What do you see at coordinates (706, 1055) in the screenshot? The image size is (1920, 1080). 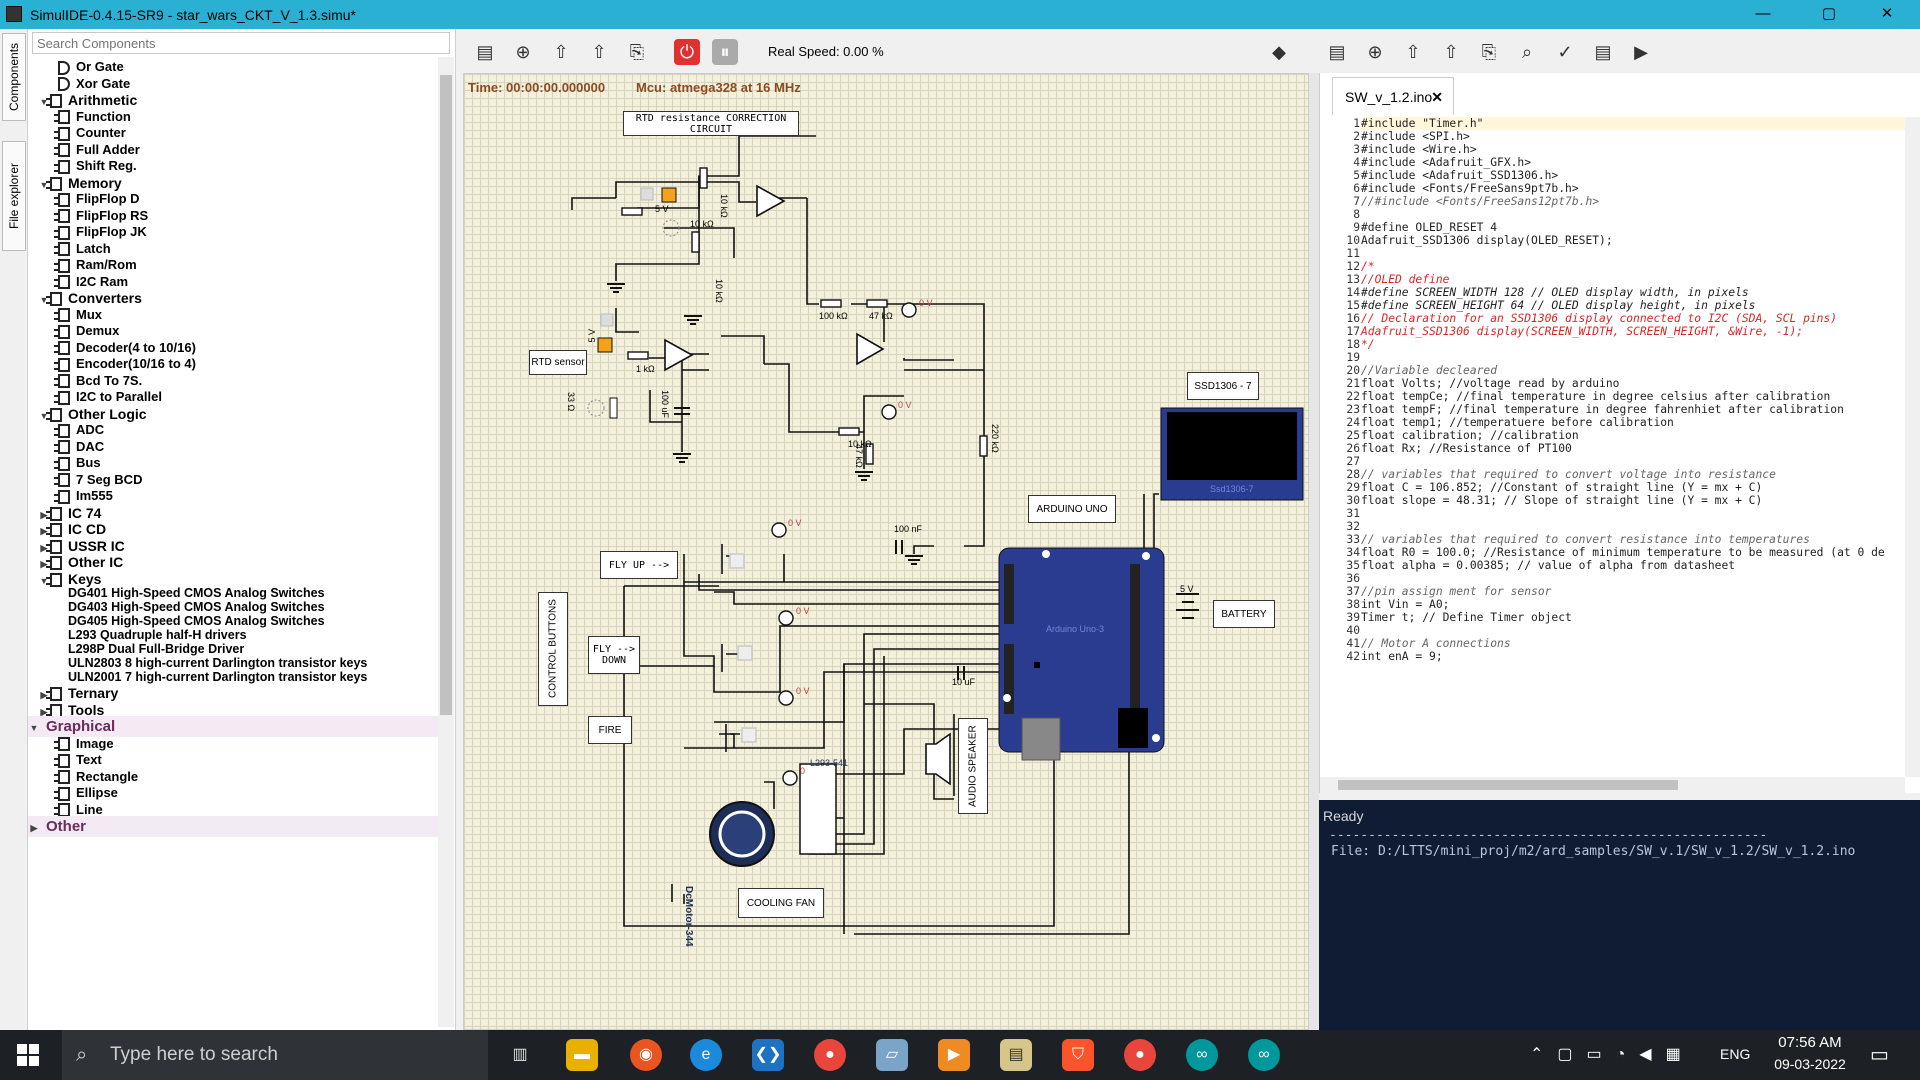 I see `edge-icon: e` at bounding box center [706, 1055].